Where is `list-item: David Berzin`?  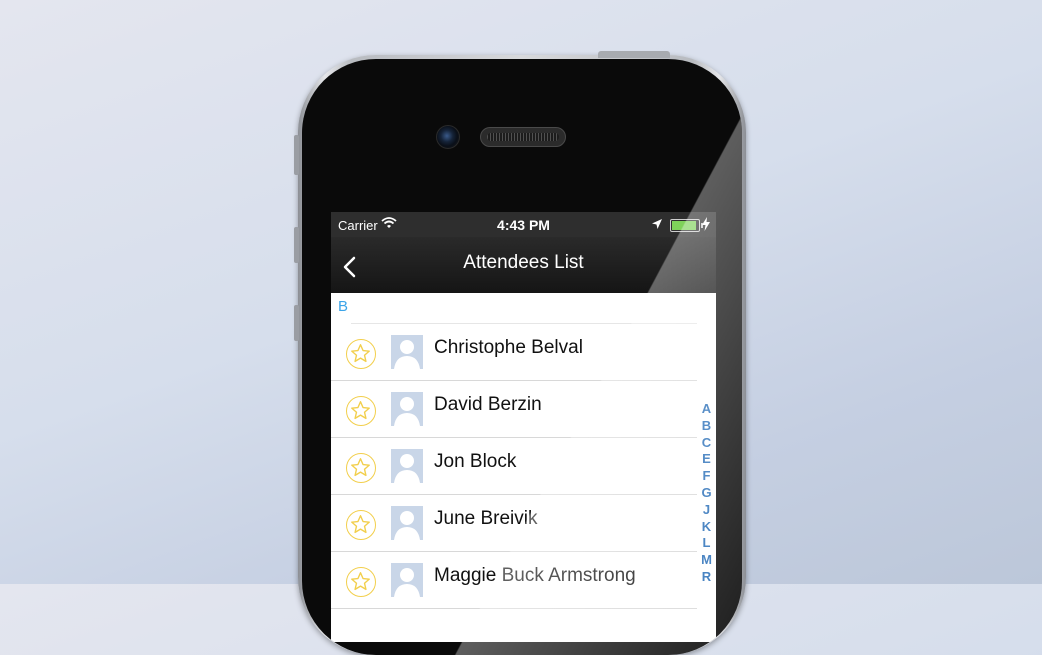 list-item: David Berzin is located at coordinates (514, 409).